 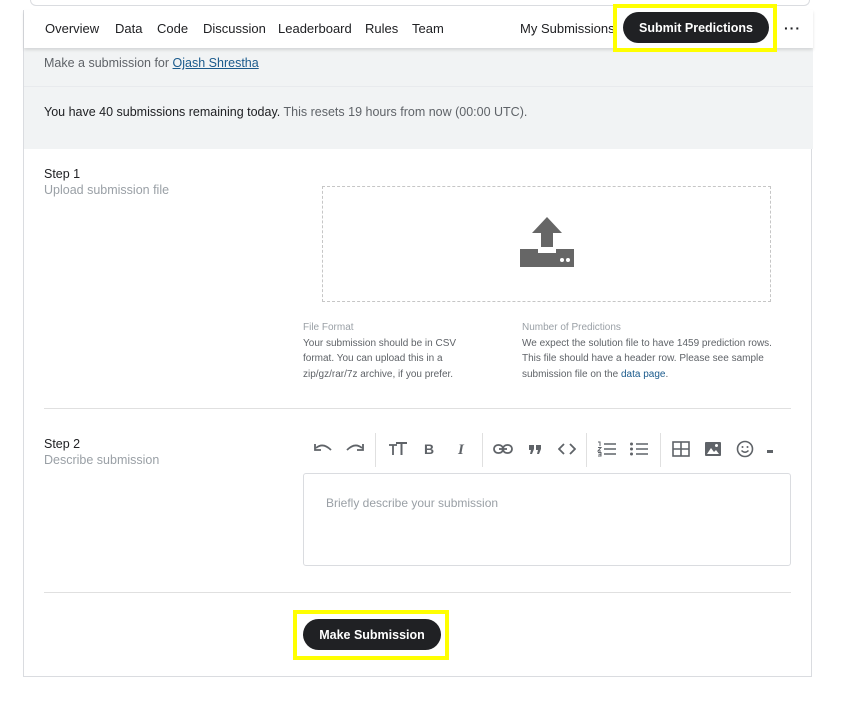 What do you see at coordinates (372, 634) in the screenshot?
I see `make-submission-button: Make Submission` at bounding box center [372, 634].